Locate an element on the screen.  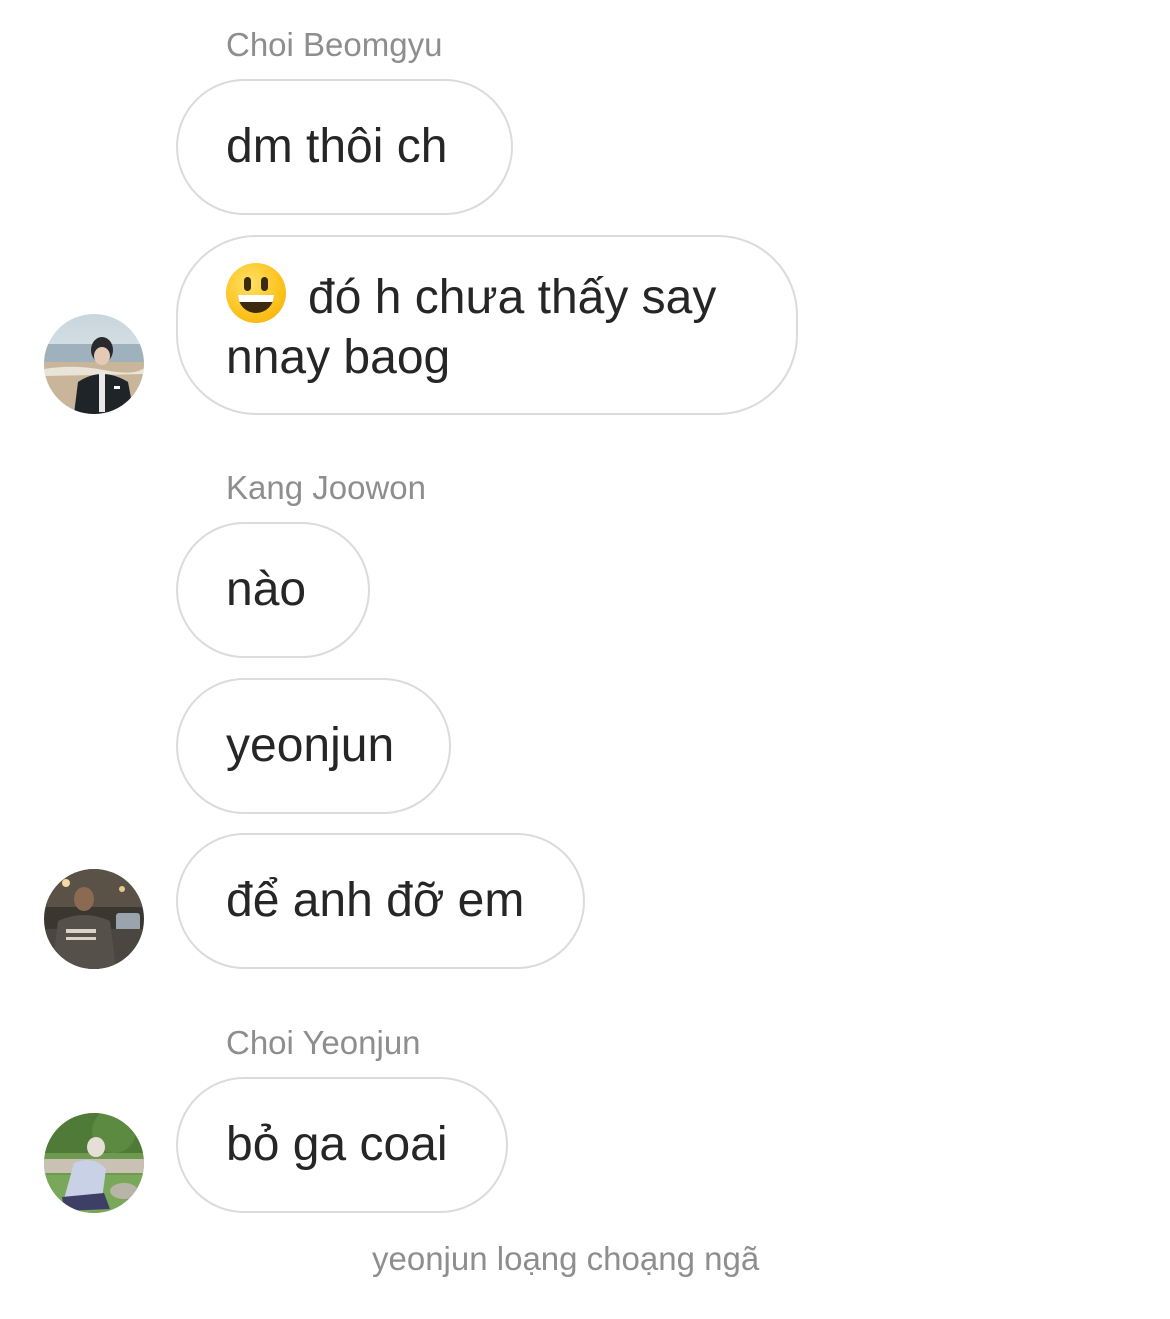
message-bubble: nào is located at coordinates (273, 590).